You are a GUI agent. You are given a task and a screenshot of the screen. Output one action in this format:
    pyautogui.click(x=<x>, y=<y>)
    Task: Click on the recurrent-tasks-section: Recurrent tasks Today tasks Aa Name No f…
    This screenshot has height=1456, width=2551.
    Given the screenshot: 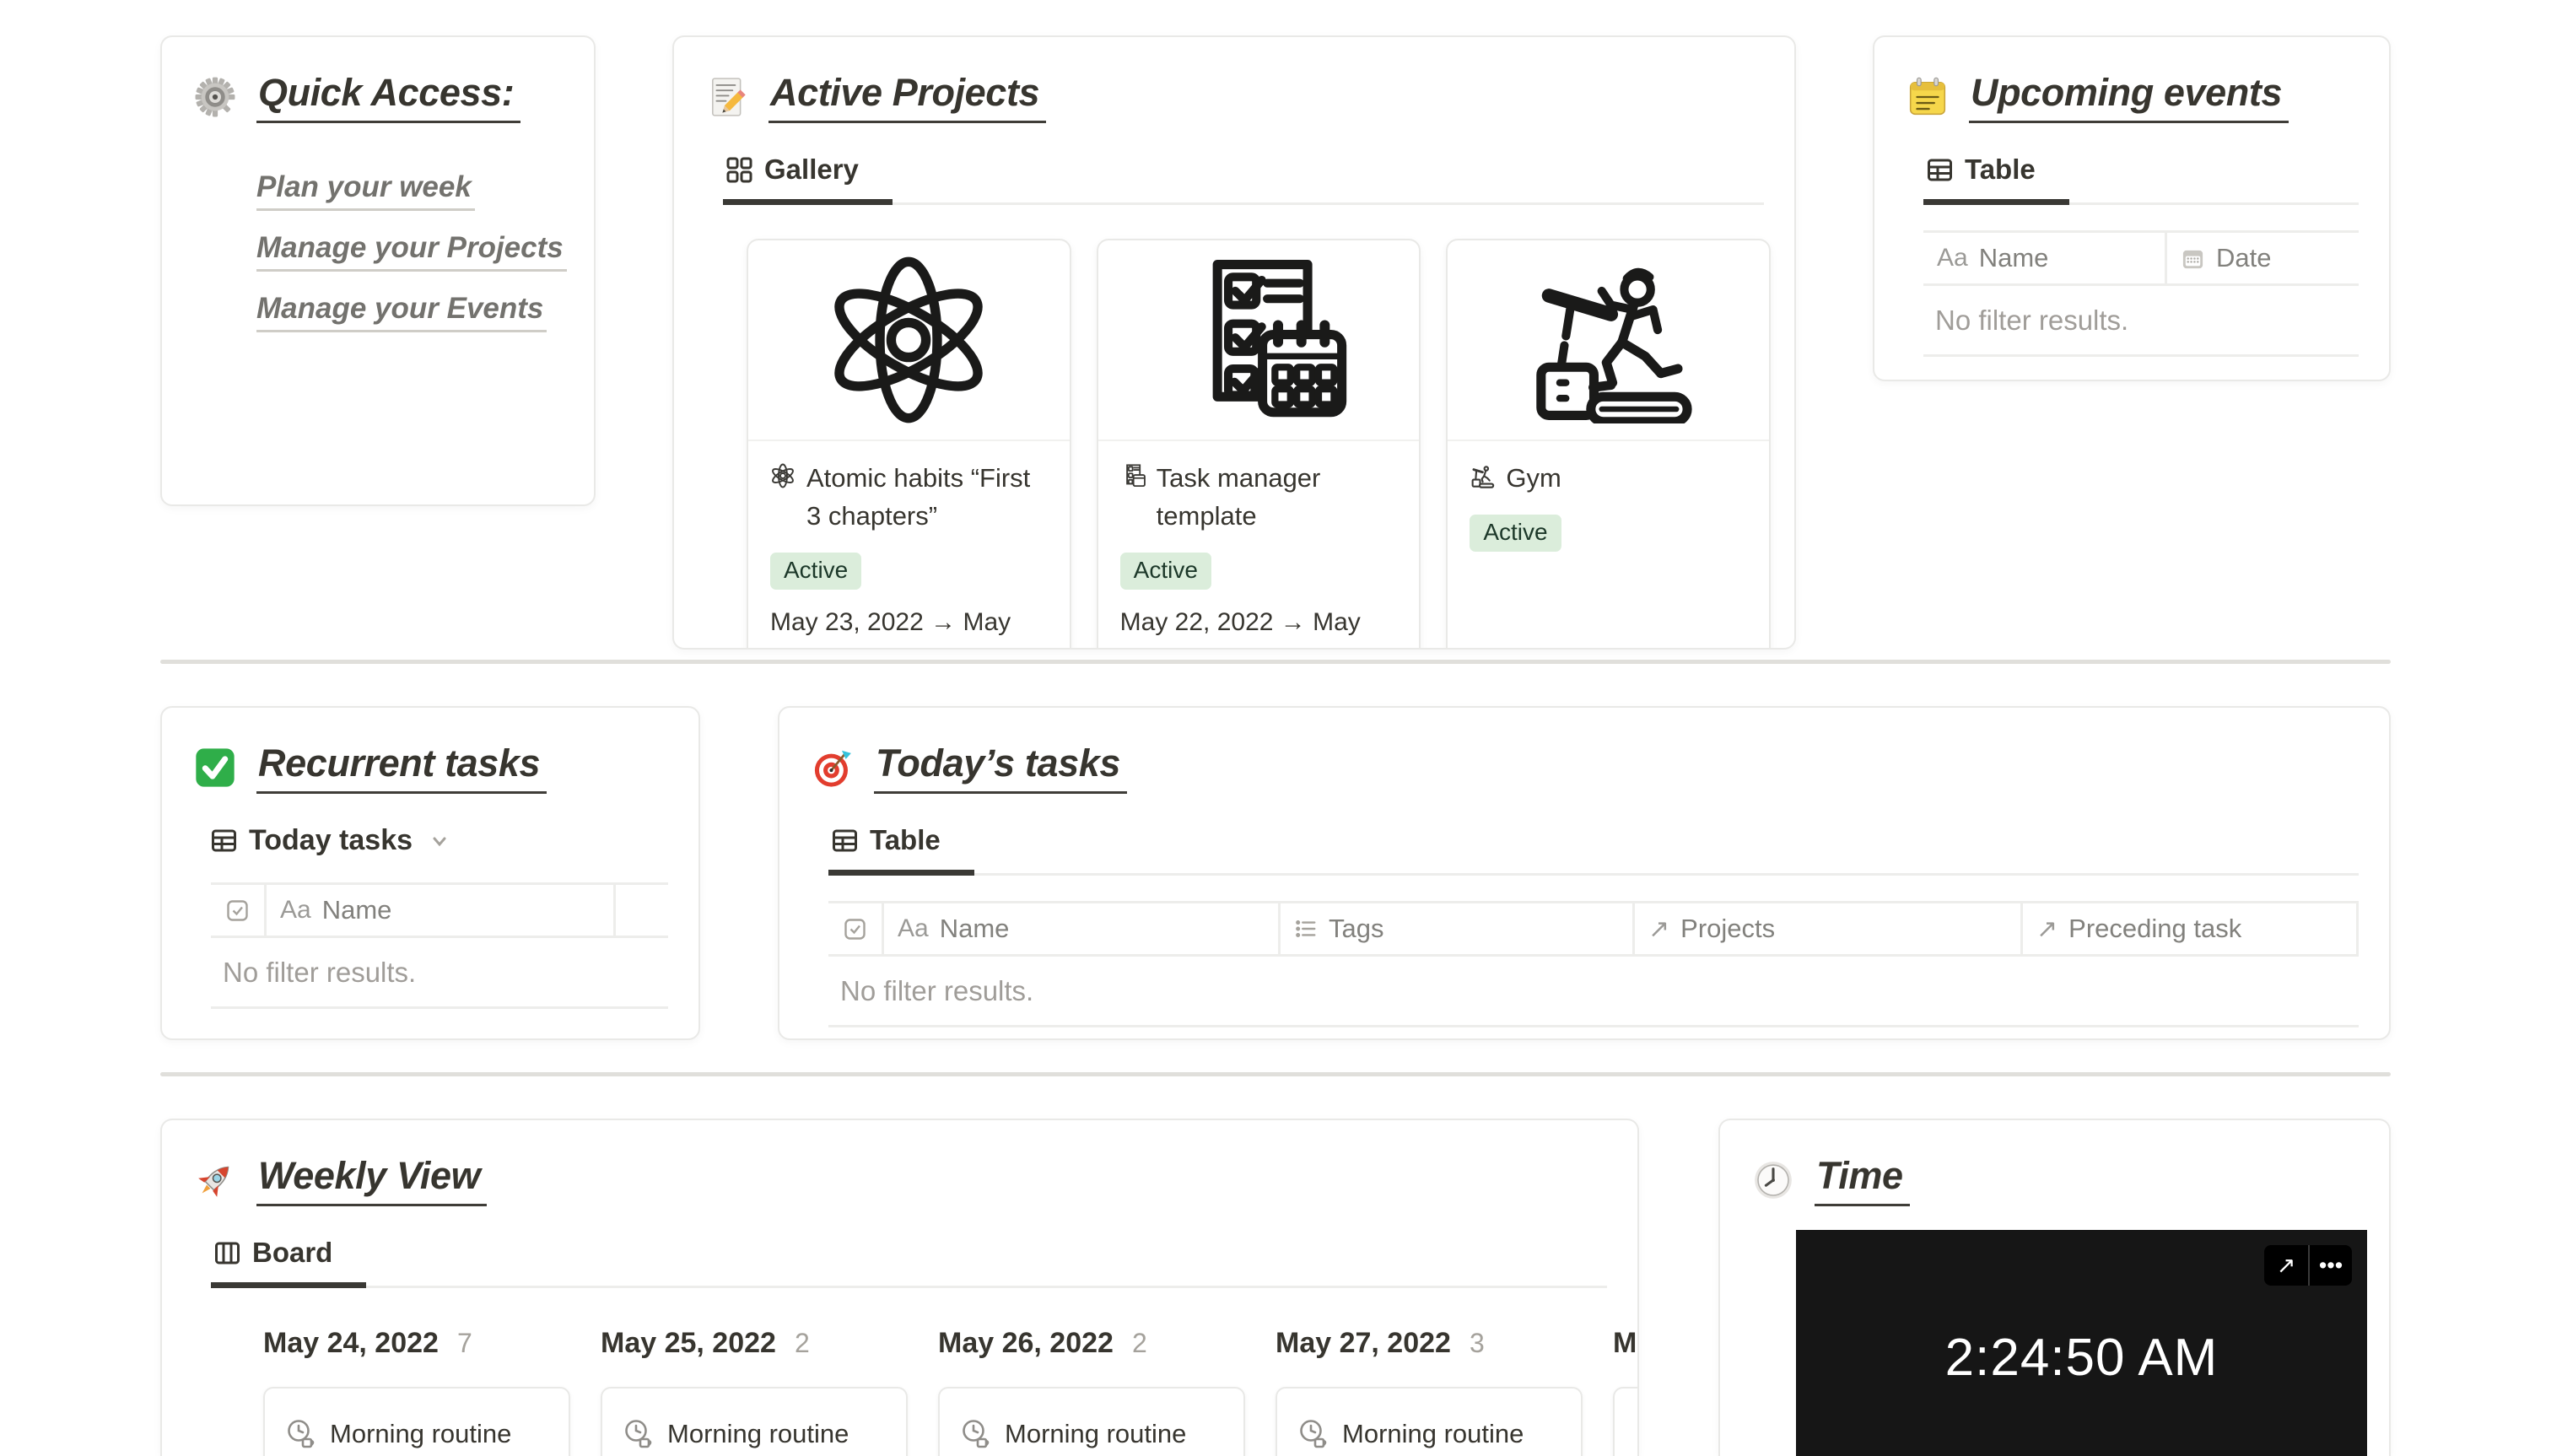 What is the action you would take?
    pyautogui.click(x=430, y=873)
    